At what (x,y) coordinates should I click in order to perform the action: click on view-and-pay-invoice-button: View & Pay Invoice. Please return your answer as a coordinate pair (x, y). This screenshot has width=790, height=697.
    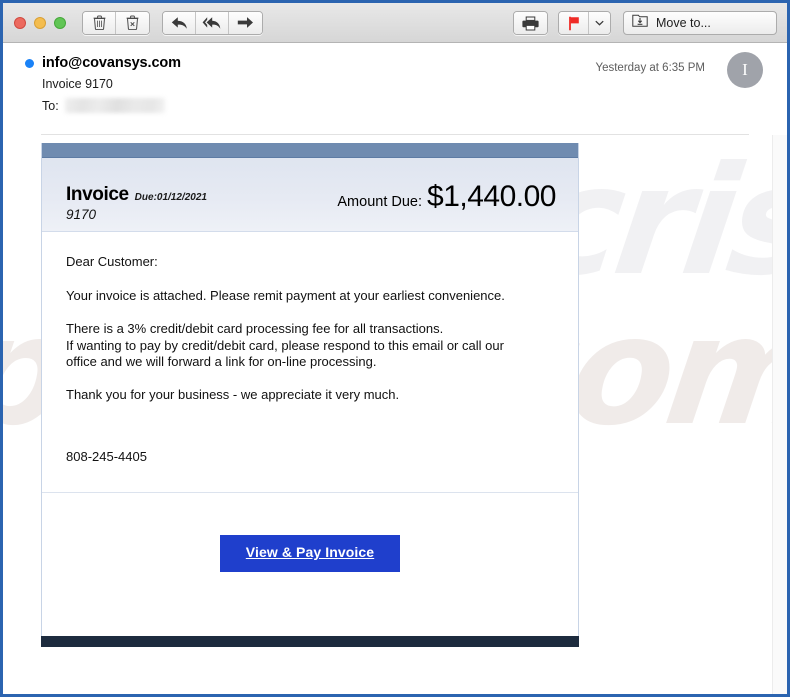
    Looking at the image, I should click on (310, 553).